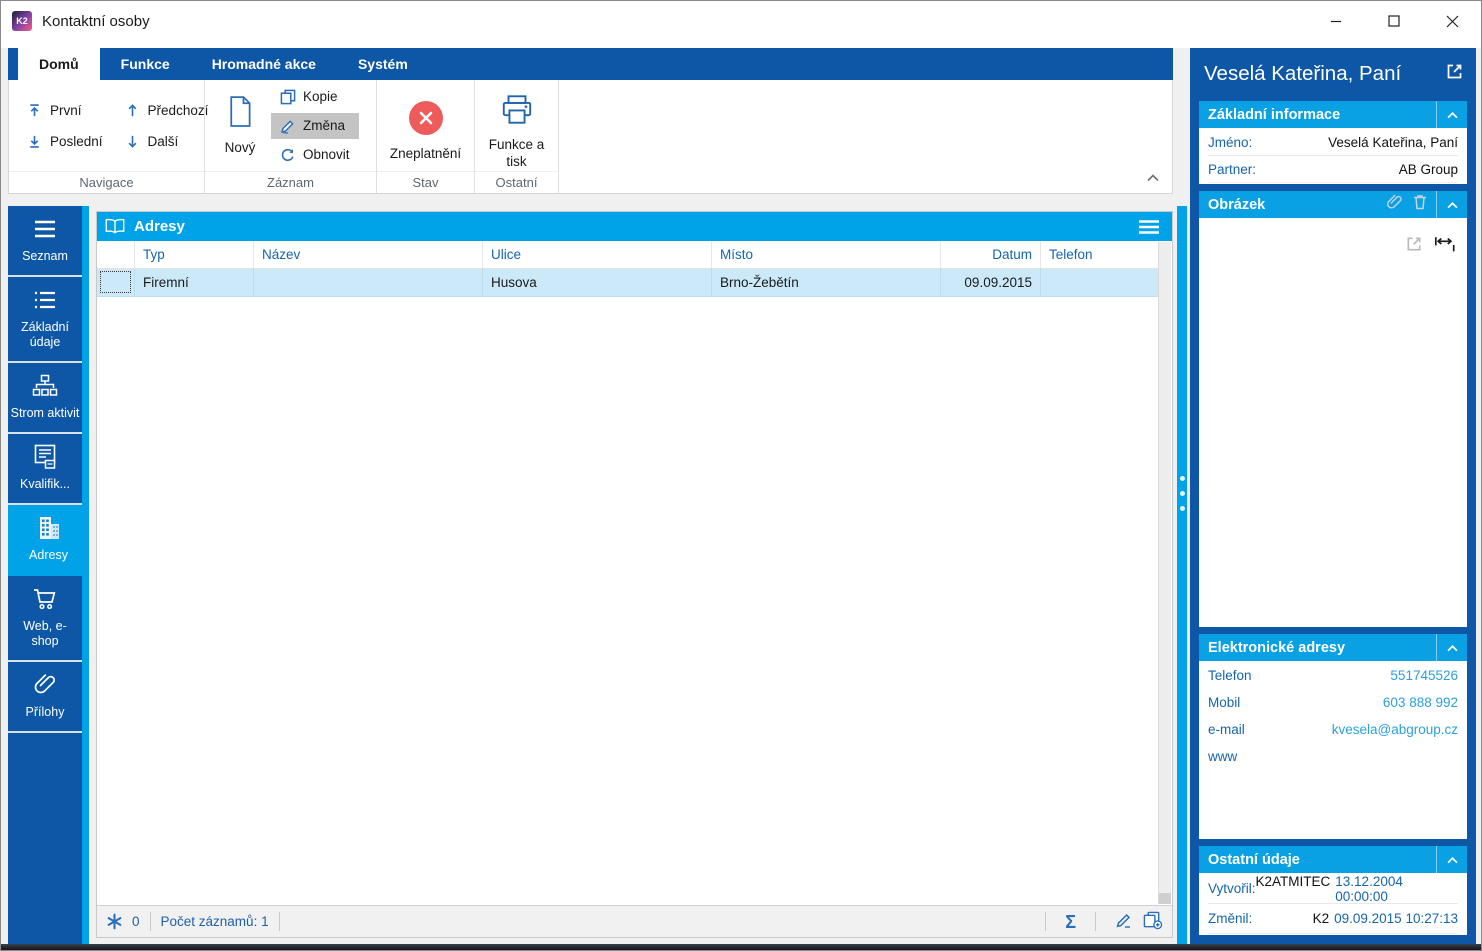  I want to click on sidebar-item-strom-aktivit: Strom aktivit, so click(45, 398).